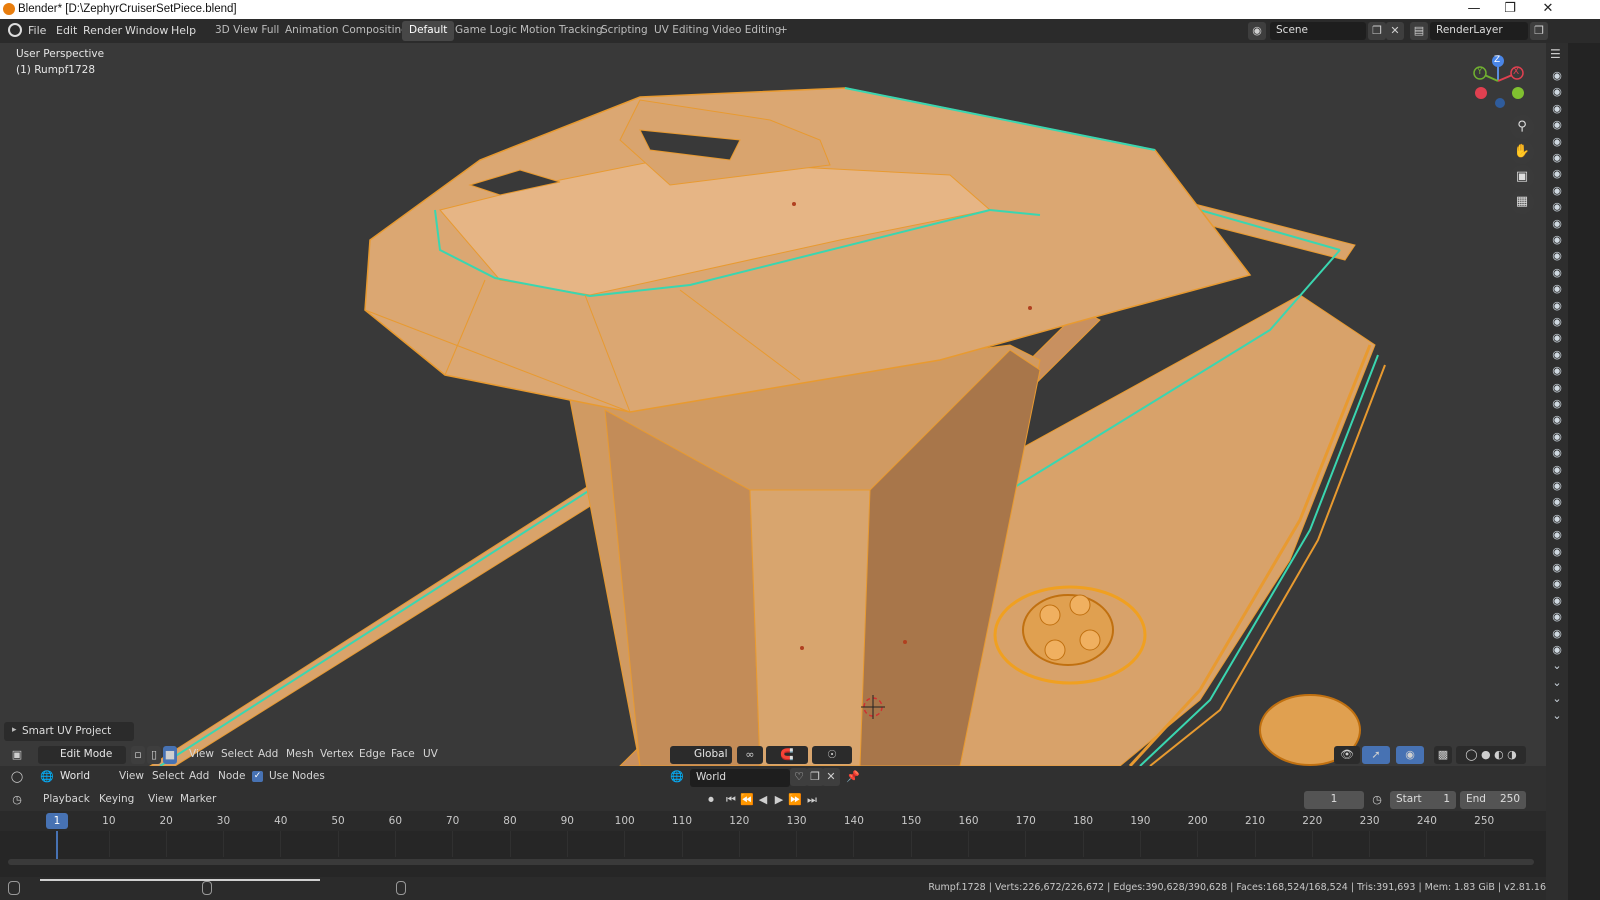 The image size is (1600, 900). Describe the element at coordinates (17, 755) in the screenshot. I see `editor-type-icon: ▣` at that location.